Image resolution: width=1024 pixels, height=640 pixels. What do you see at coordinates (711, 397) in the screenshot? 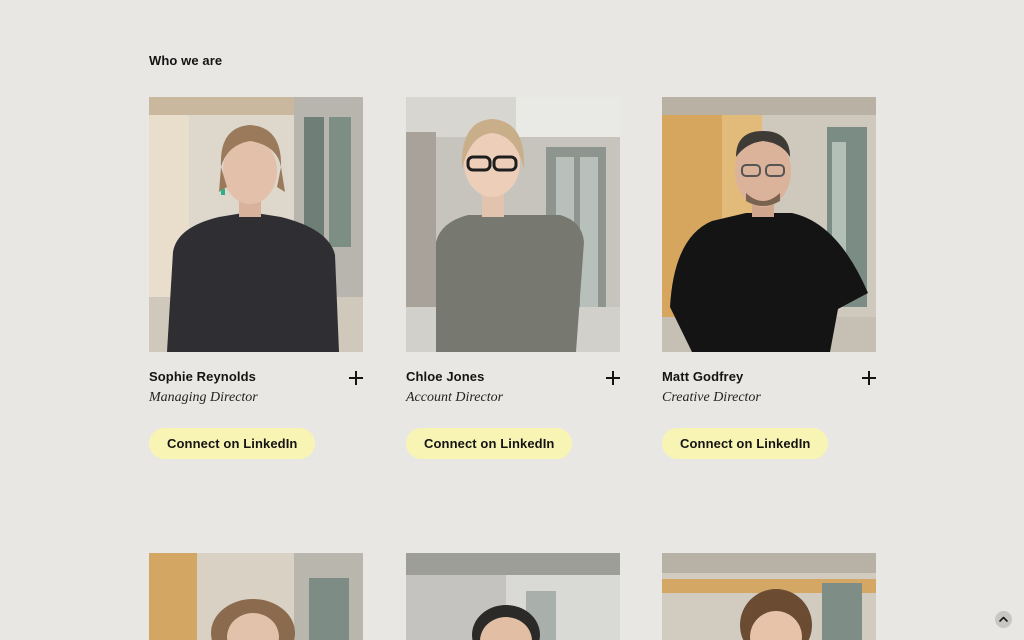
I see `member-role: Creative Director` at bounding box center [711, 397].